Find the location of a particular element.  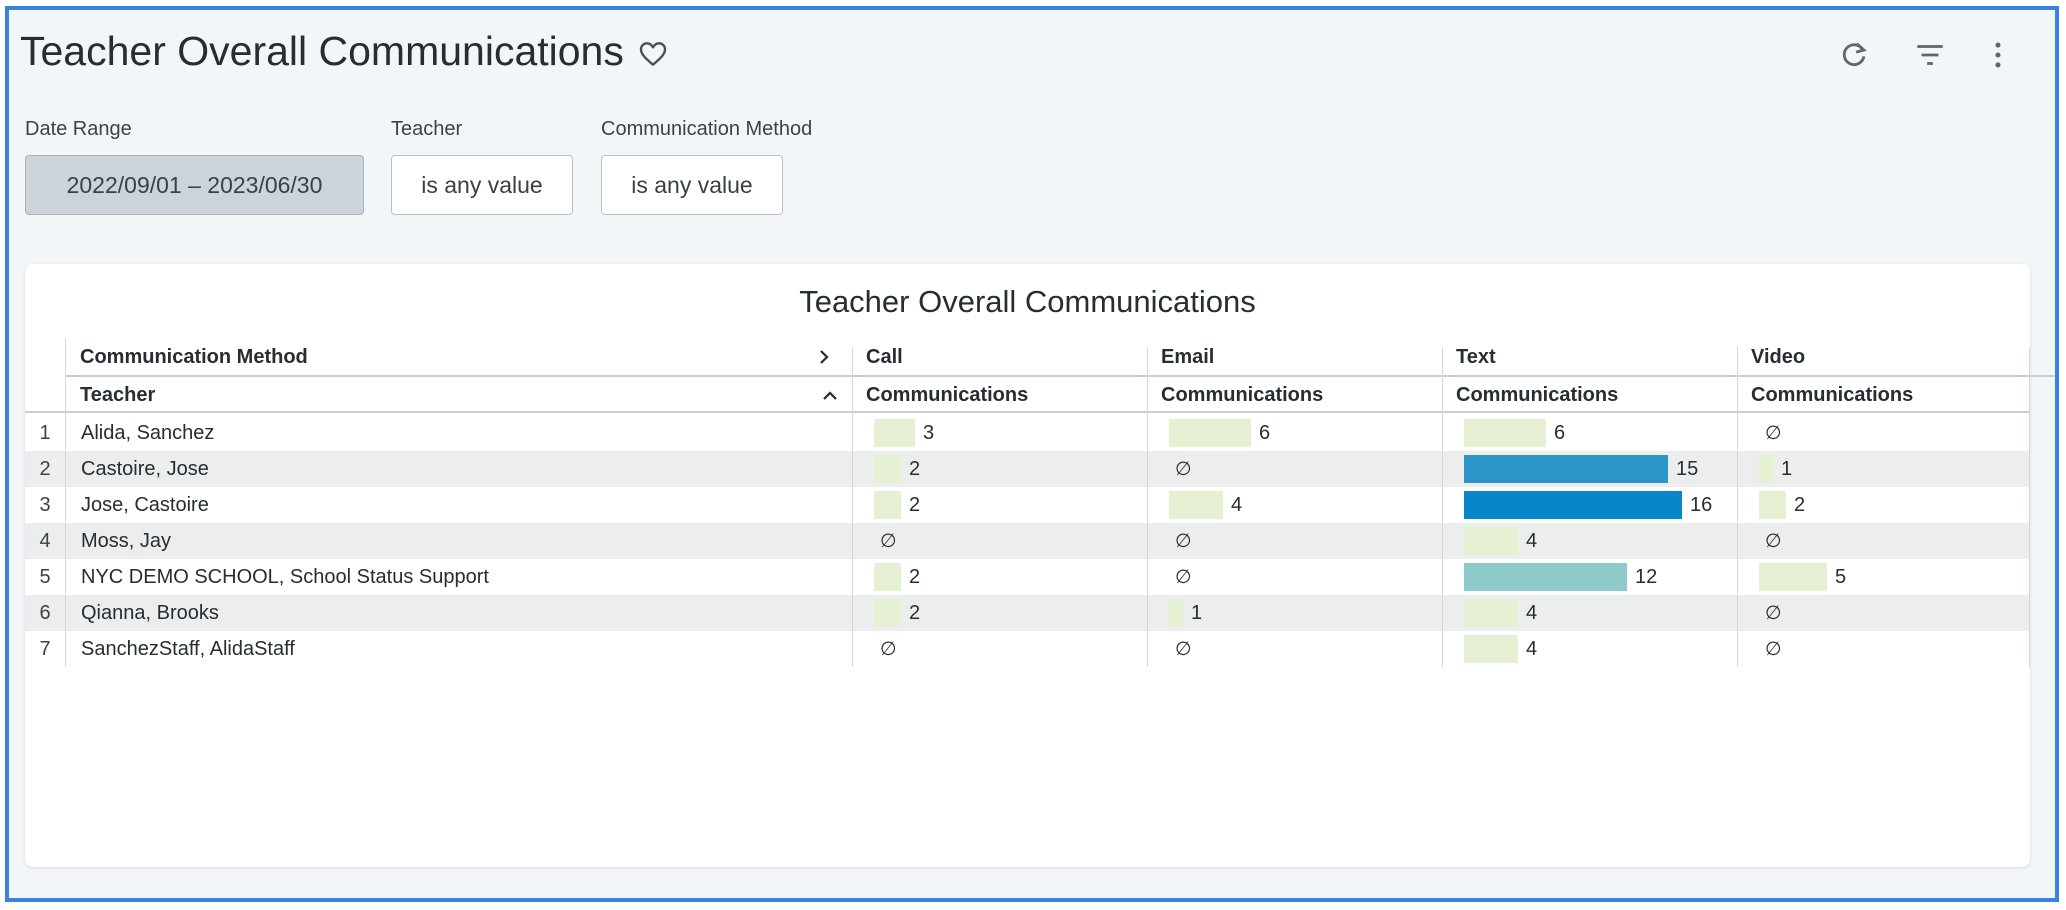

teacher-name-cell: Jose, Castoire is located at coordinates (145, 505).